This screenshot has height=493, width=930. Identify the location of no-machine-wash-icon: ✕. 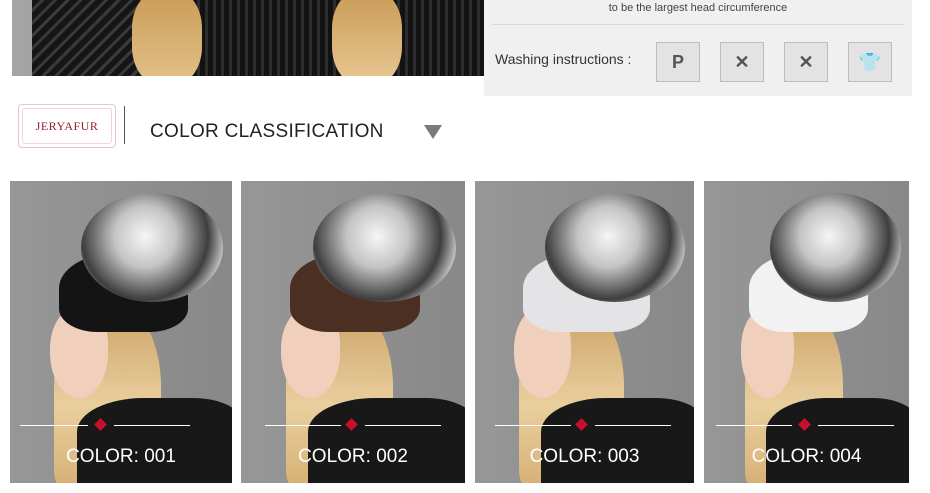
(742, 62).